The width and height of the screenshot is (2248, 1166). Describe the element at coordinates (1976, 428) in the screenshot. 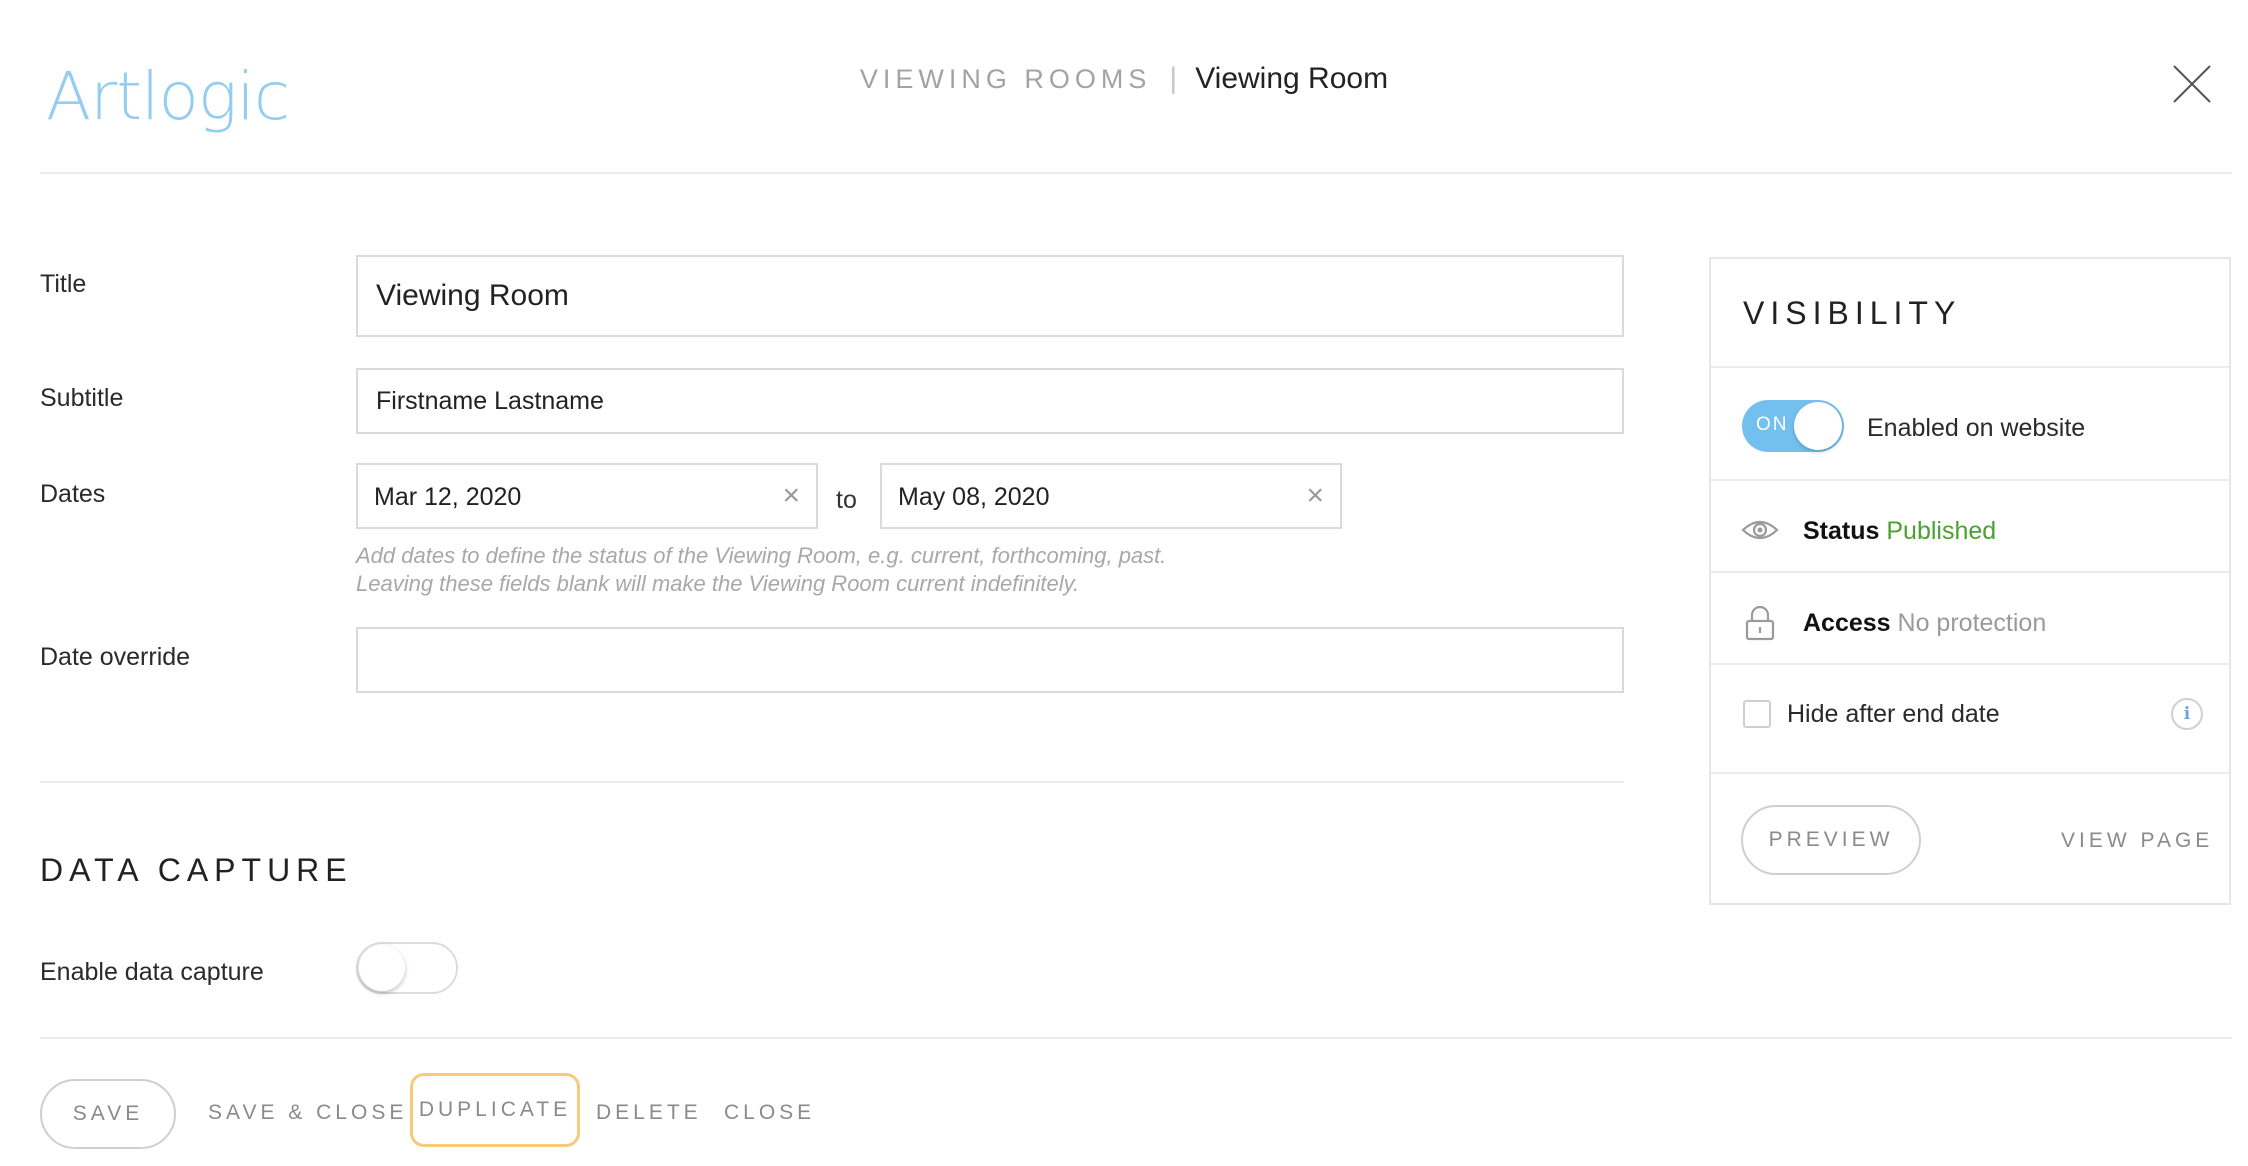

I see `enabled-on-website-label: Enabled on website` at that location.